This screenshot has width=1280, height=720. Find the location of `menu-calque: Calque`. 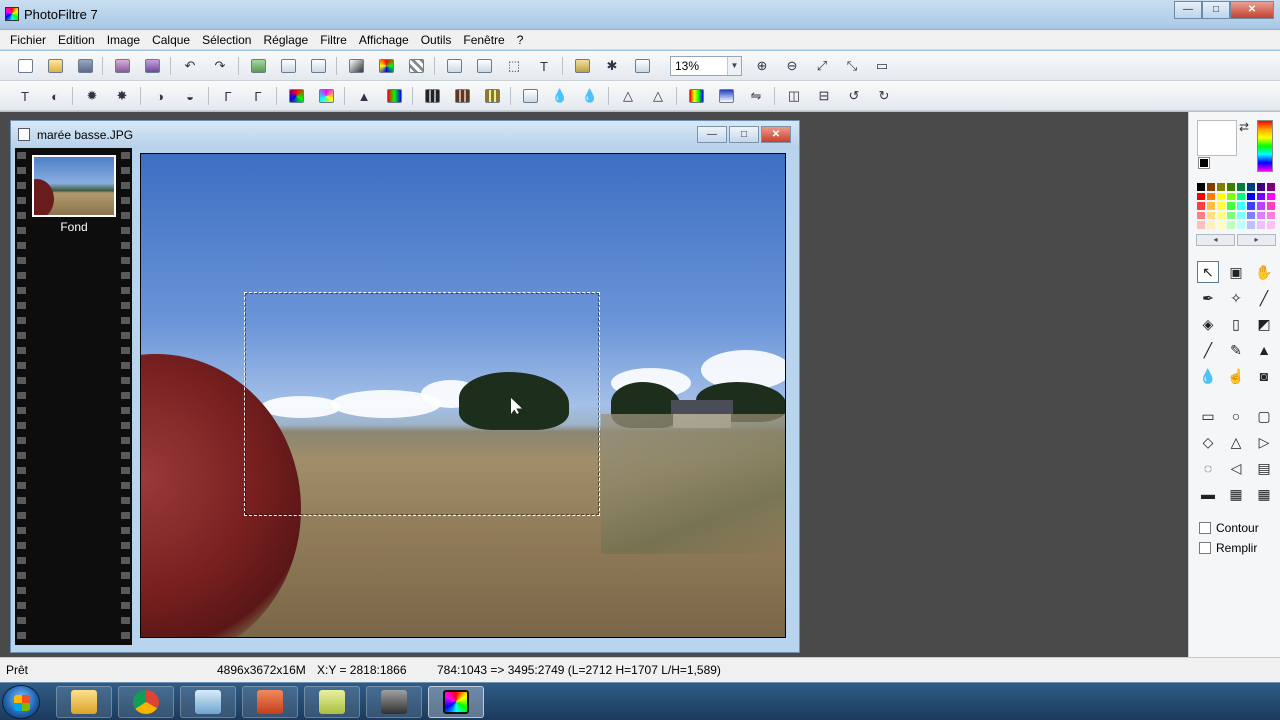

menu-calque: Calque is located at coordinates (171, 39).